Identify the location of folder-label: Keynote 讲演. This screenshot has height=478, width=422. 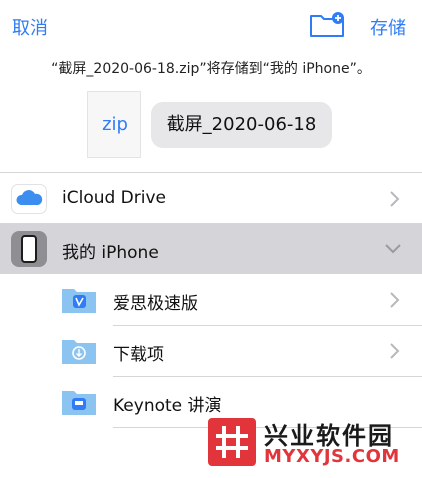
(167, 406).